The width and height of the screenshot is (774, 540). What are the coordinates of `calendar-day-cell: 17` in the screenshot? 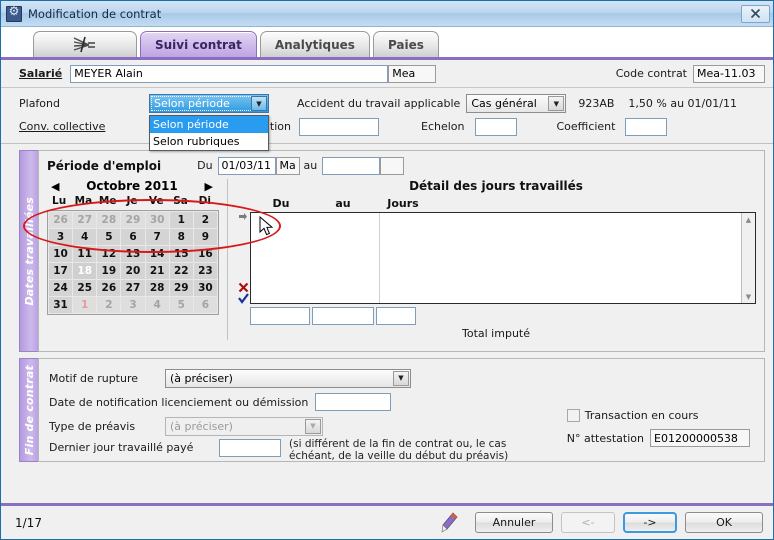 It's located at (60, 271).